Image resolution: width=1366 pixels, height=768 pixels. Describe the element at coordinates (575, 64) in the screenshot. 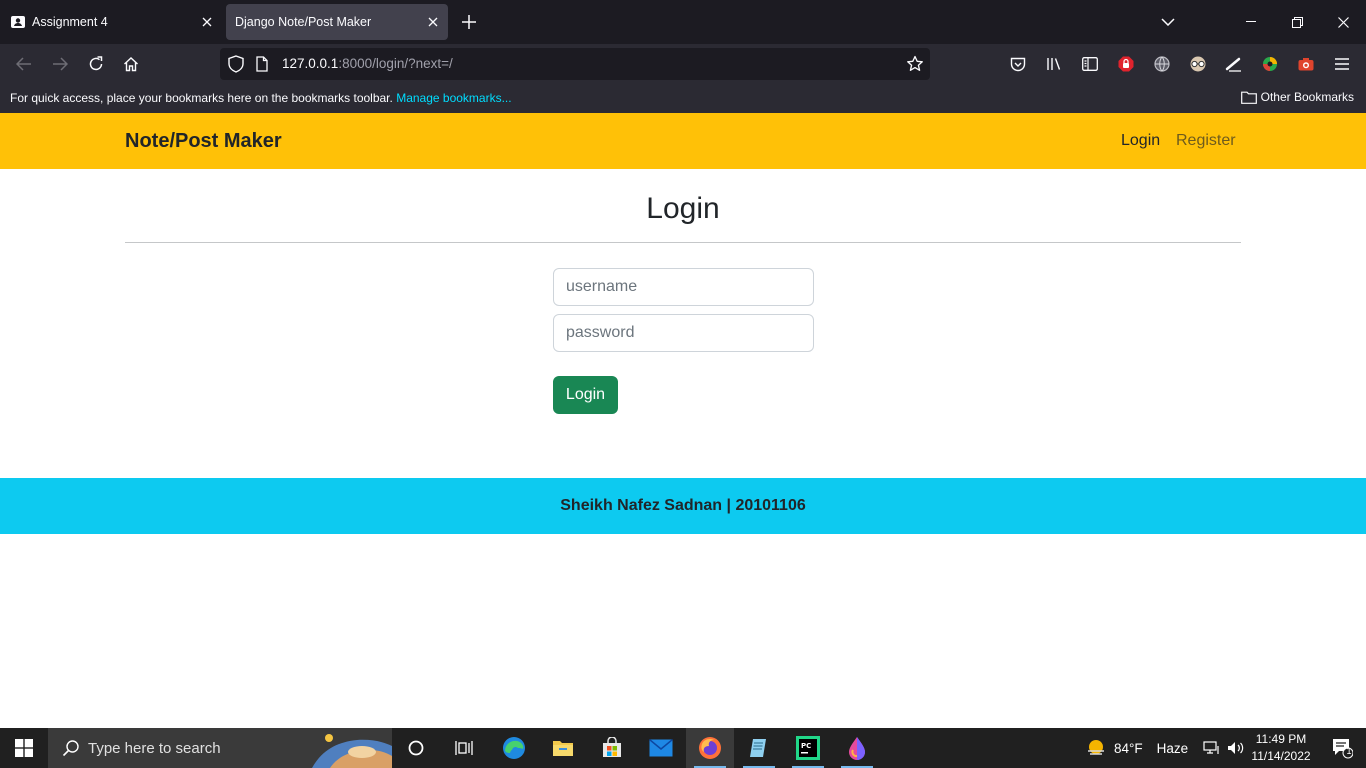

I see `address-bar: 127.0.0.1:8000/login/?next=/` at that location.